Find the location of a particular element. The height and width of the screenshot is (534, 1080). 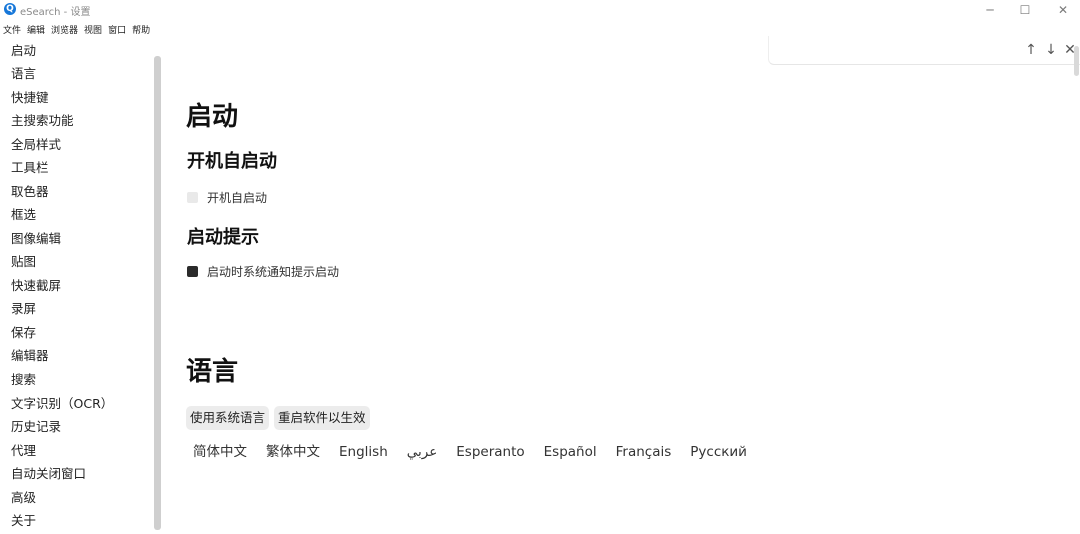

autostart-option: 开机自启动 is located at coordinates (227, 197).